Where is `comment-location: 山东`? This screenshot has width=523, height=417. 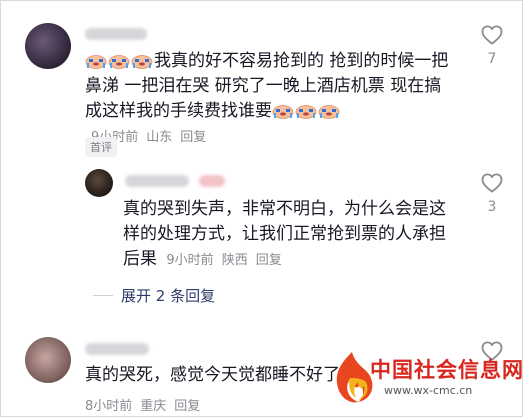 comment-location: 山东 is located at coordinates (159, 137).